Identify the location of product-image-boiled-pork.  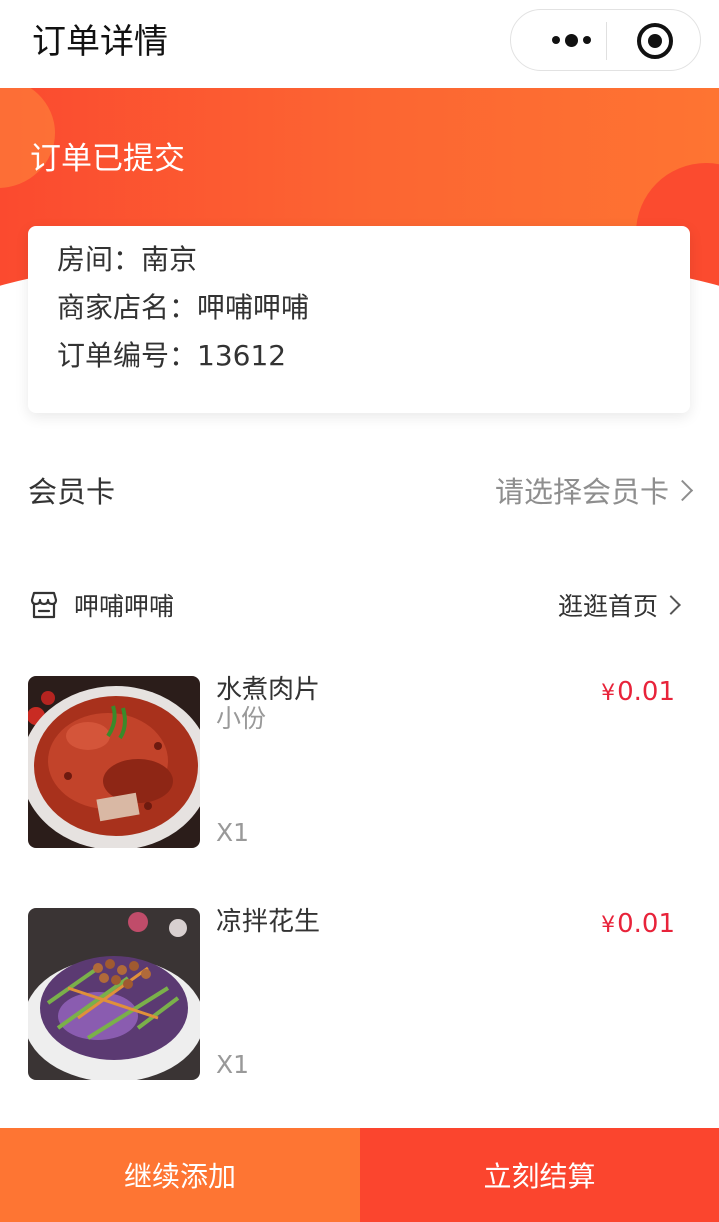
(114, 762).